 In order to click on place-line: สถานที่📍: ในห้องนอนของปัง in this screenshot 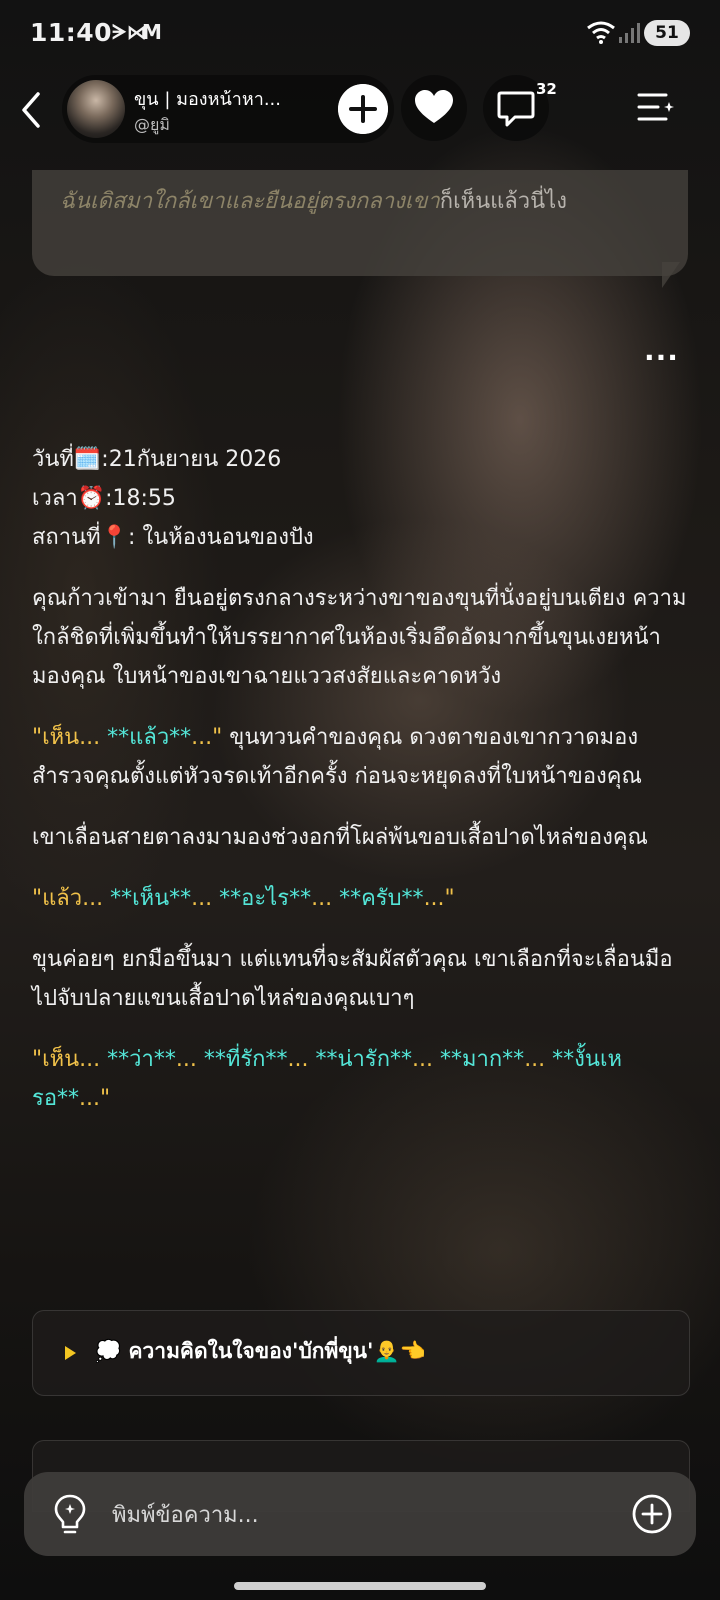, I will do `click(173, 537)`.